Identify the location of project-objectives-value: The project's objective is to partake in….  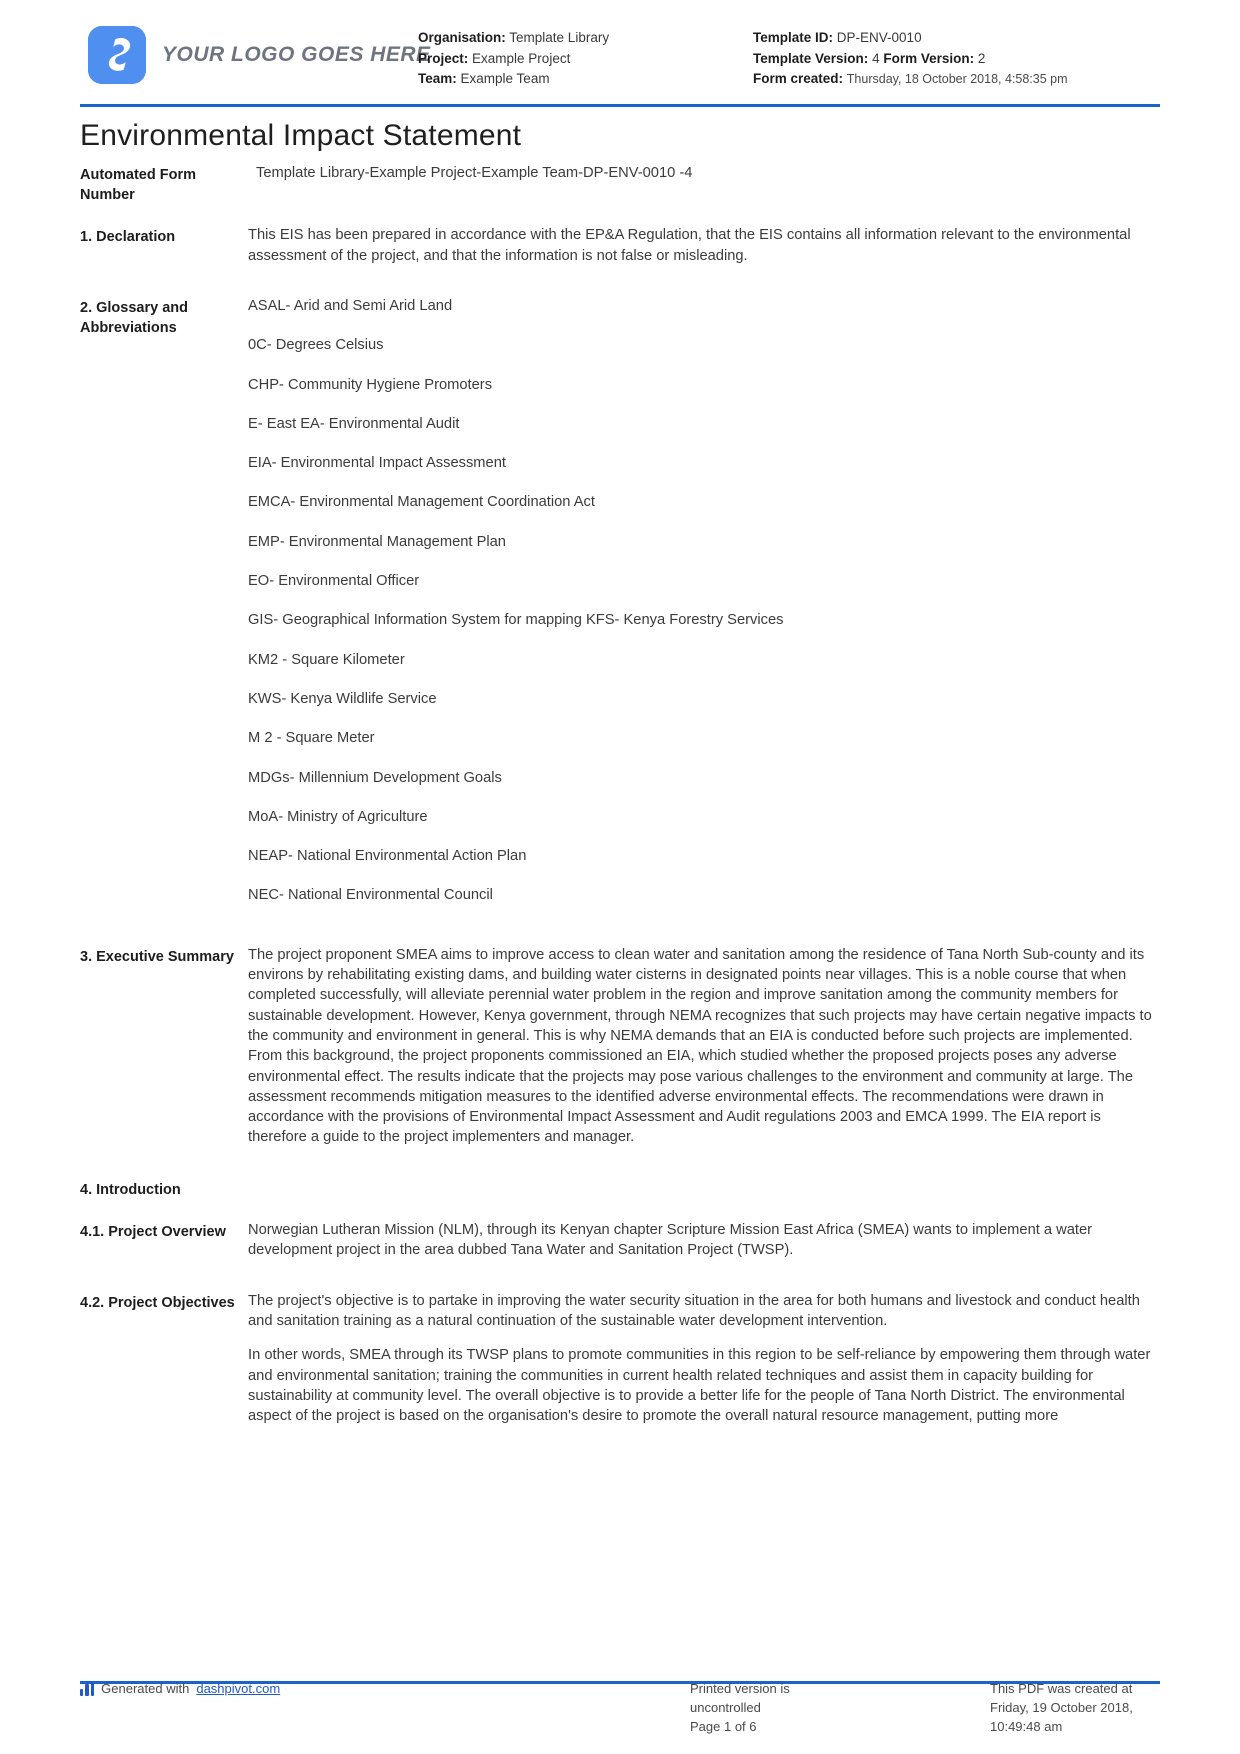
(703, 1359).